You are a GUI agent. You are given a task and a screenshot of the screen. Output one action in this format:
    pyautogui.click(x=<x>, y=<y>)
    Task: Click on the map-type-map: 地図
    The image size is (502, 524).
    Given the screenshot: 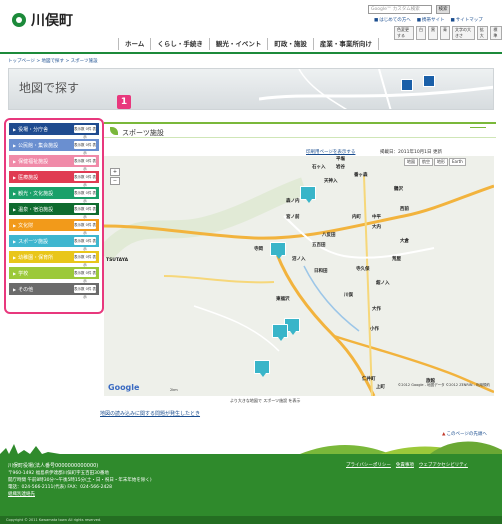 What is the action you would take?
    pyautogui.click(x=411, y=162)
    